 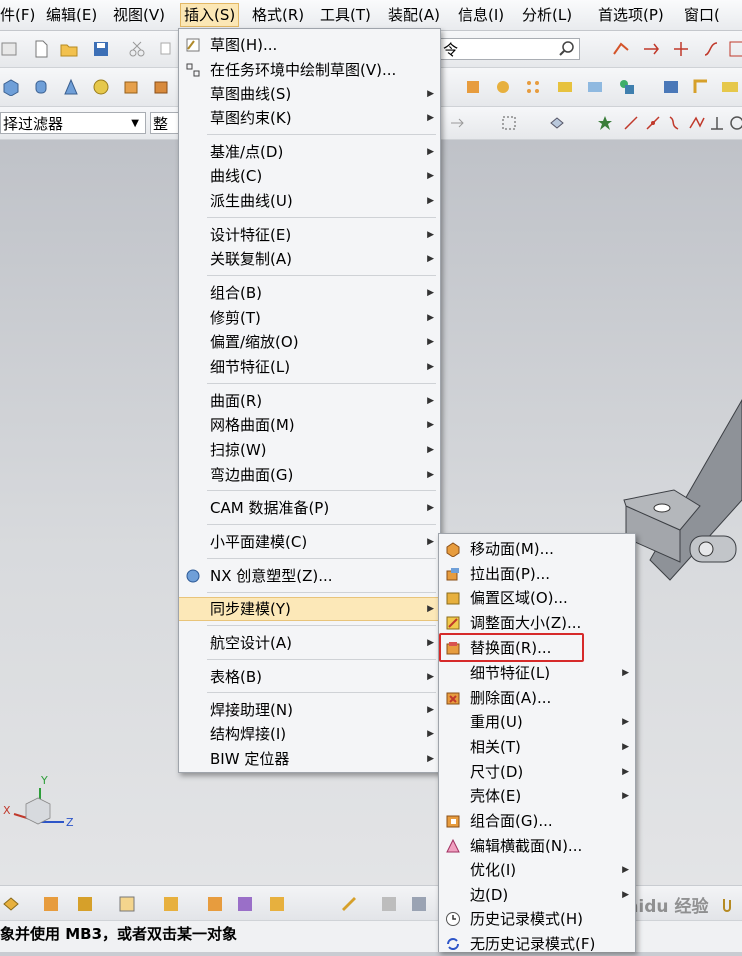 What do you see at coordinates (309, 259) in the screenshot?
I see `insert-menu-item-associative-copy: 关联复制(A) ▶` at bounding box center [309, 259].